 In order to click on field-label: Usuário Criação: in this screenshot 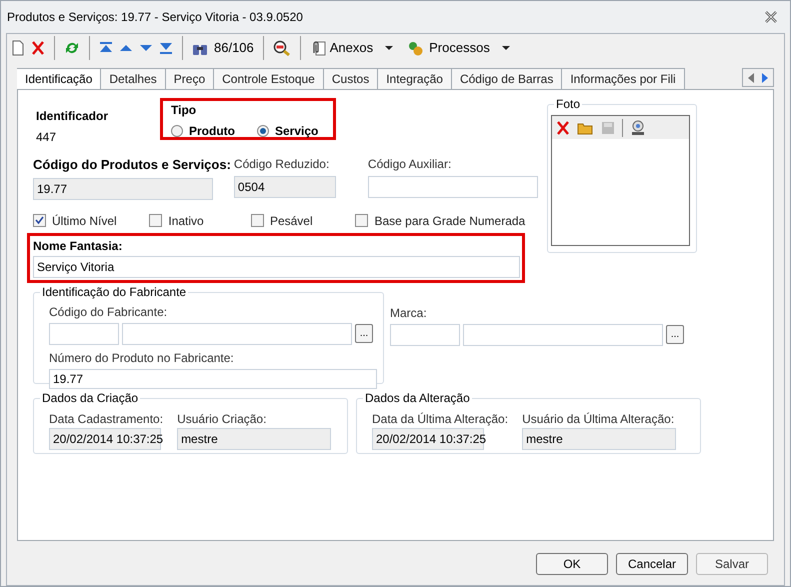, I will do `click(222, 419)`.